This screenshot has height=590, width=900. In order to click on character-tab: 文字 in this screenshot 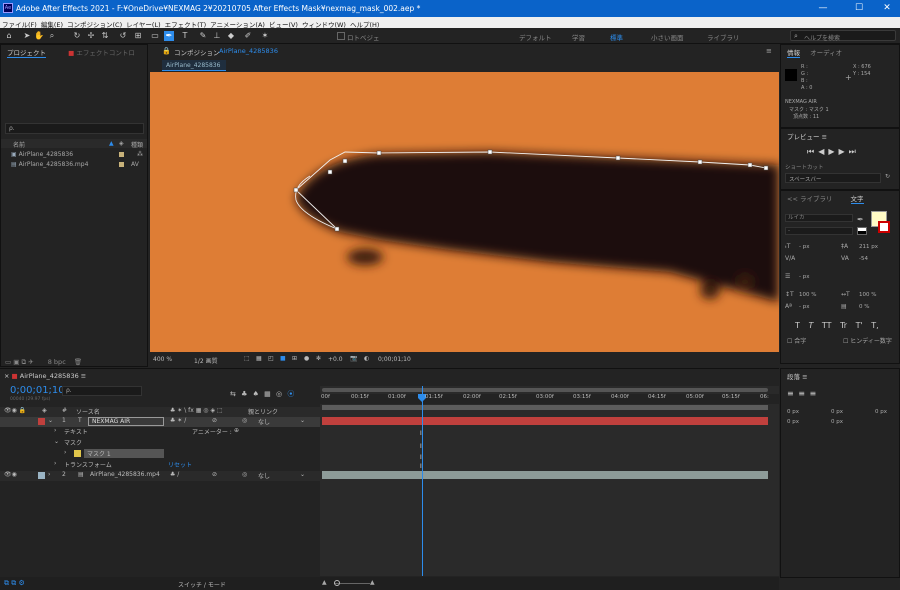, I will do `click(857, 199)`.